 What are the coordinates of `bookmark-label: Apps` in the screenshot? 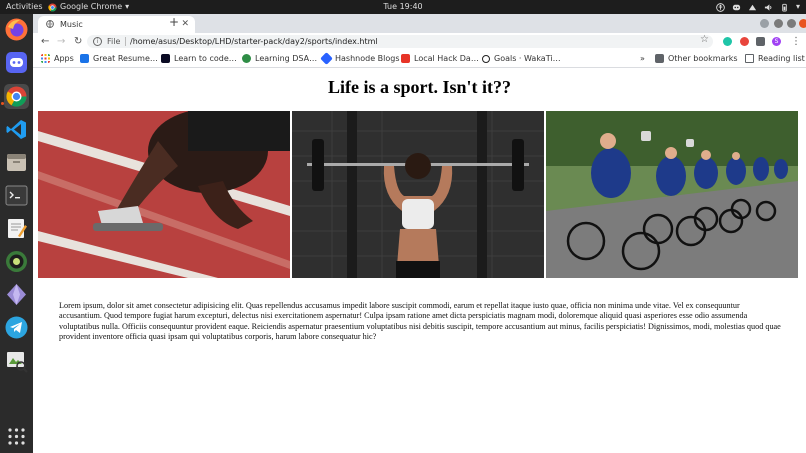 It's located at (64, 58).